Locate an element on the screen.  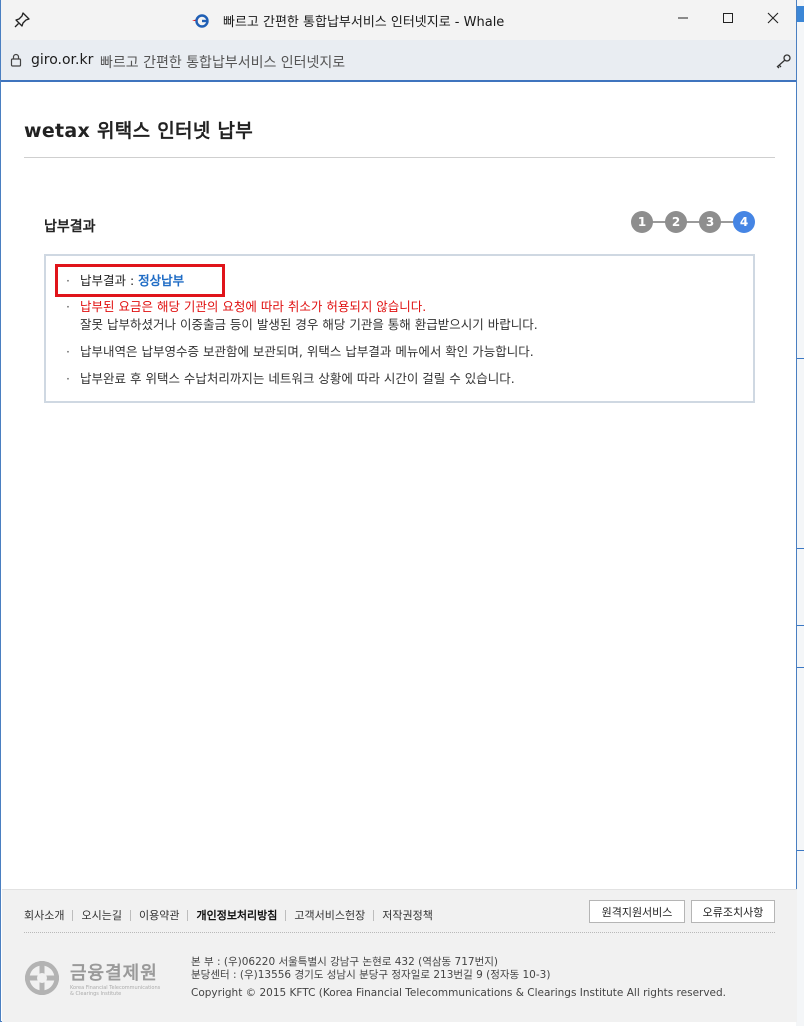
maximize-button is located at coordinates (728, 18).